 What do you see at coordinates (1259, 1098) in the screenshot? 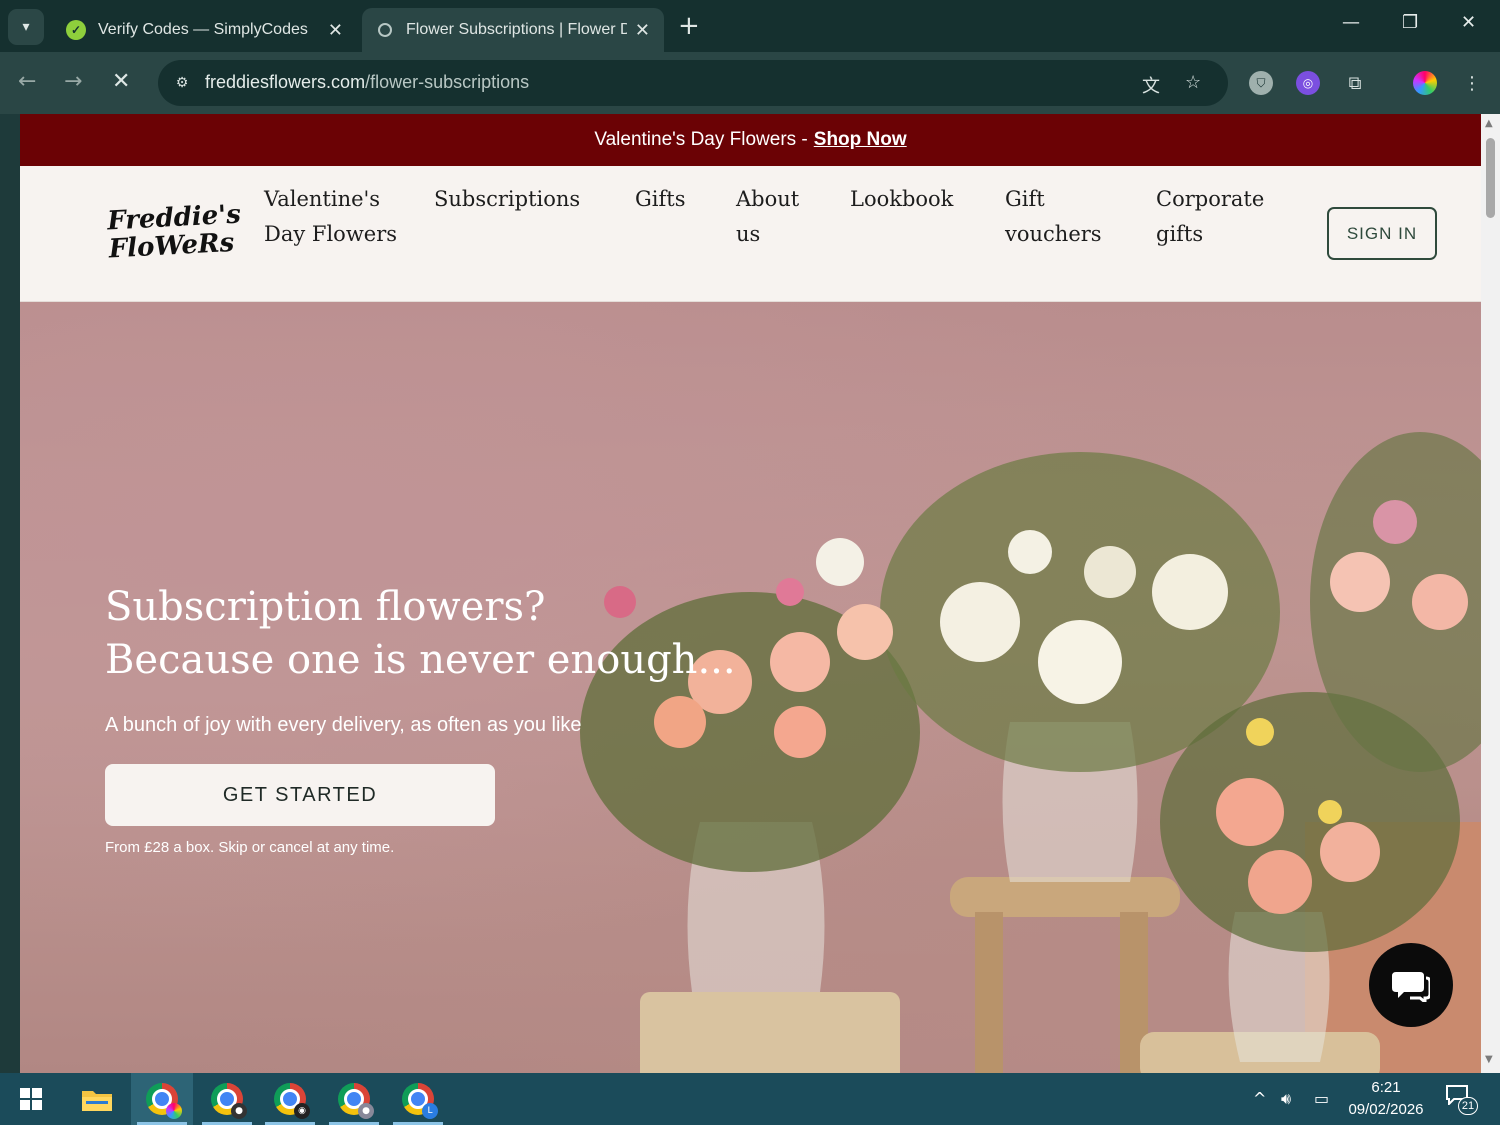
I see `show-hidden-icons-chevron-icon: ^` at bounding box center [1259, 1098].